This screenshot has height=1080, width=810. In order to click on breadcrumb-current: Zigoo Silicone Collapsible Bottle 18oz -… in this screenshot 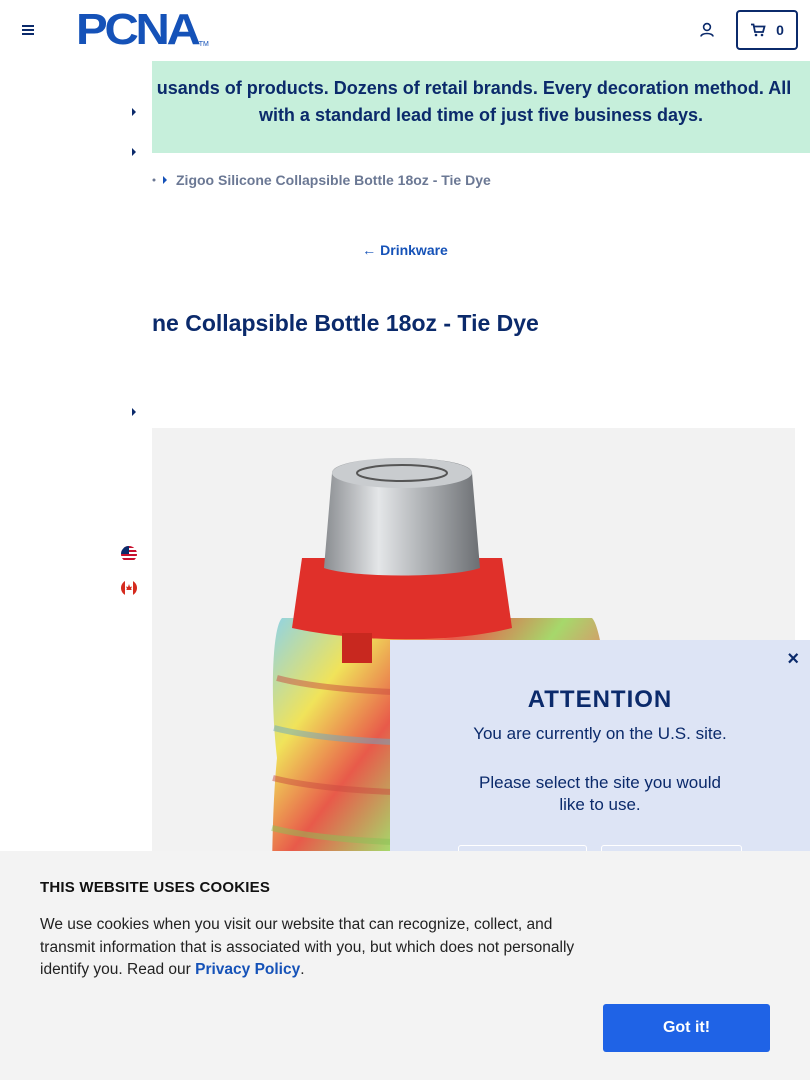, I will do `click(333, 180)`.